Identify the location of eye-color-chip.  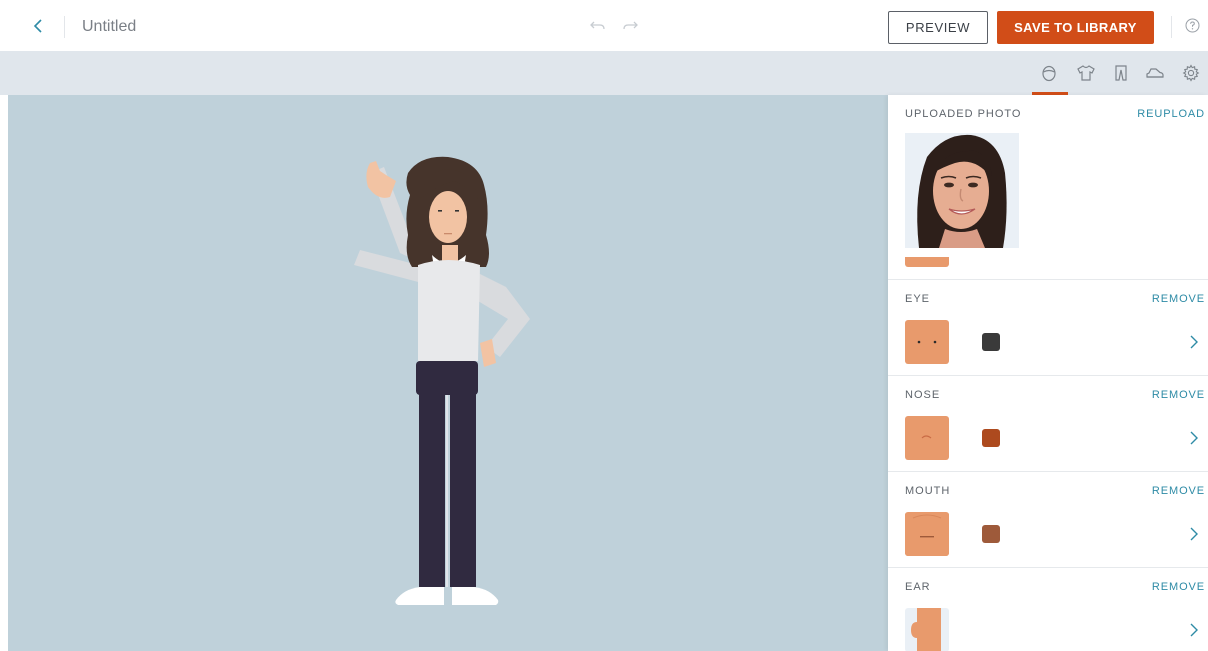
(991, 342).